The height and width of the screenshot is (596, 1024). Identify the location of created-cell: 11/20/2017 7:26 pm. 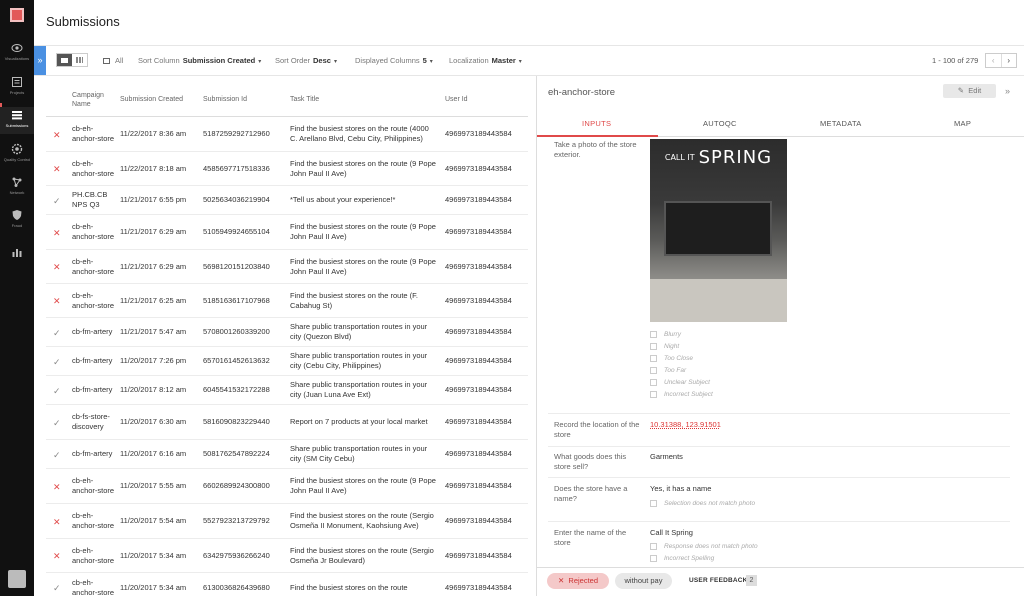
(153, 360).